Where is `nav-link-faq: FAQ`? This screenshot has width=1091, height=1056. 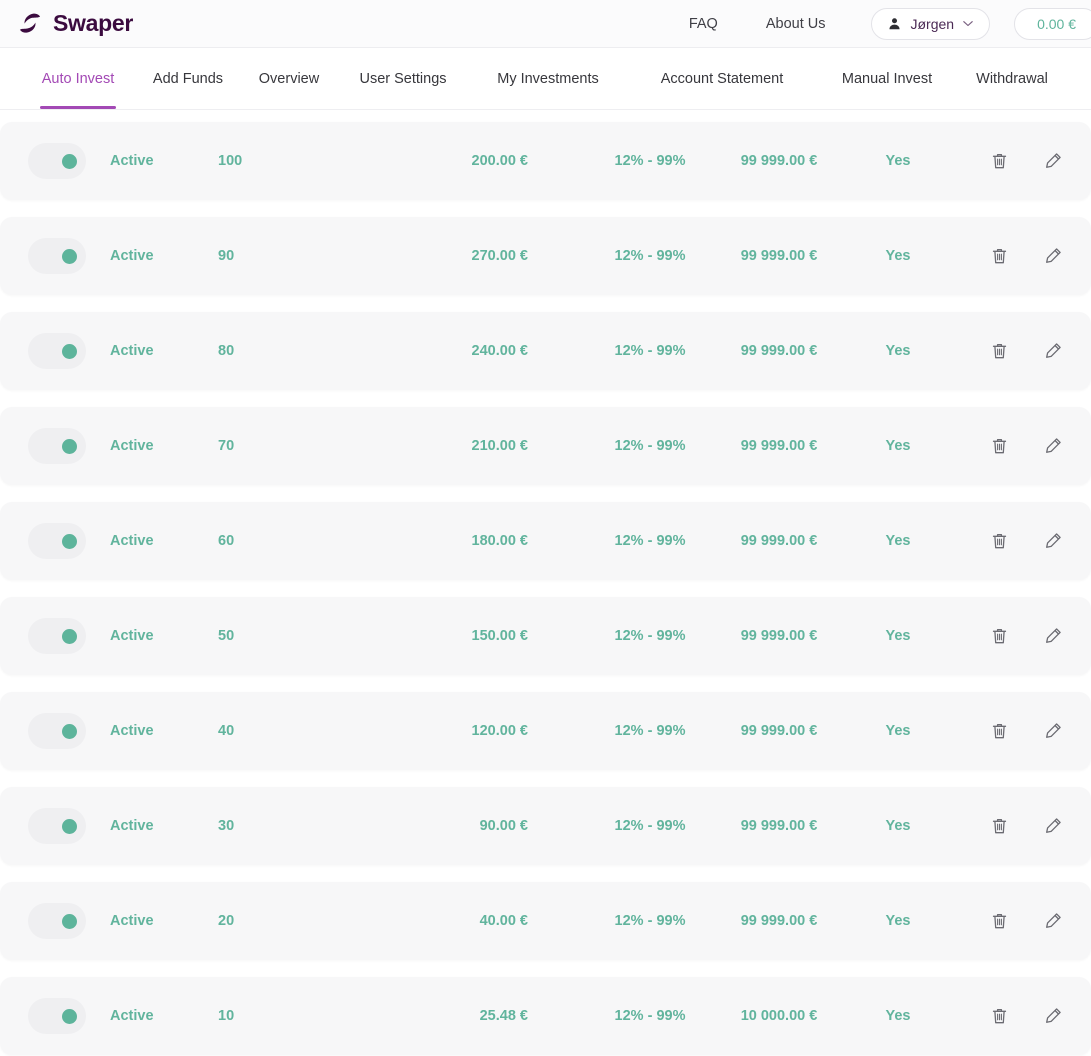 nav-link-faq: FAQ is located at coordinates (703, 24).